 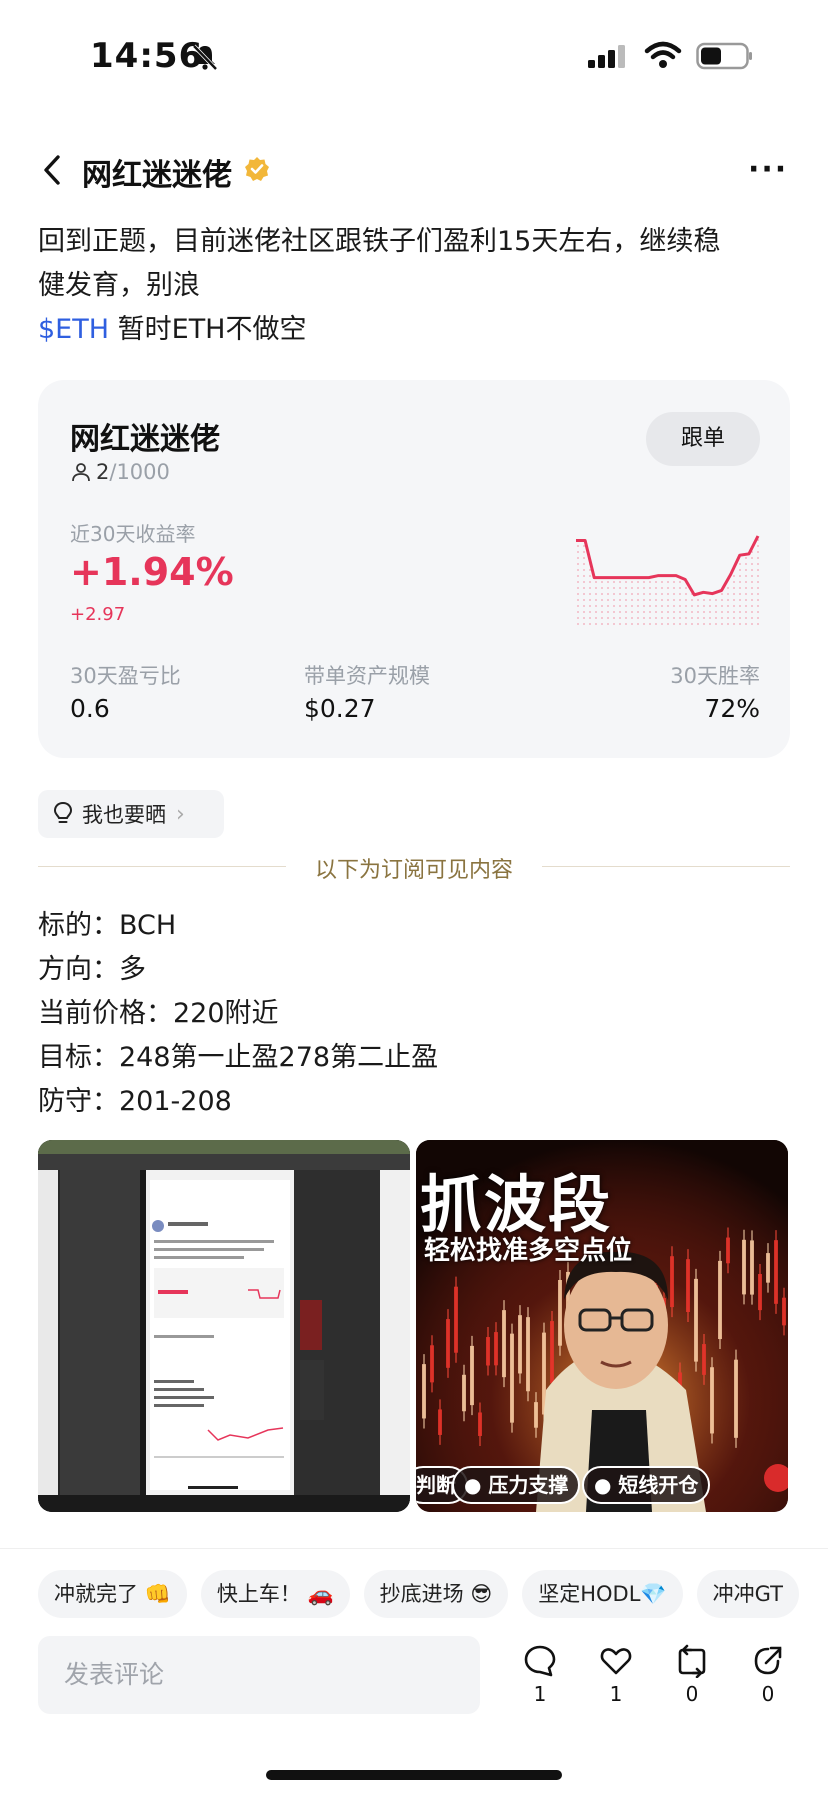 I want to click on copy-trade-button: 跟单, so click(x=703, y=439).